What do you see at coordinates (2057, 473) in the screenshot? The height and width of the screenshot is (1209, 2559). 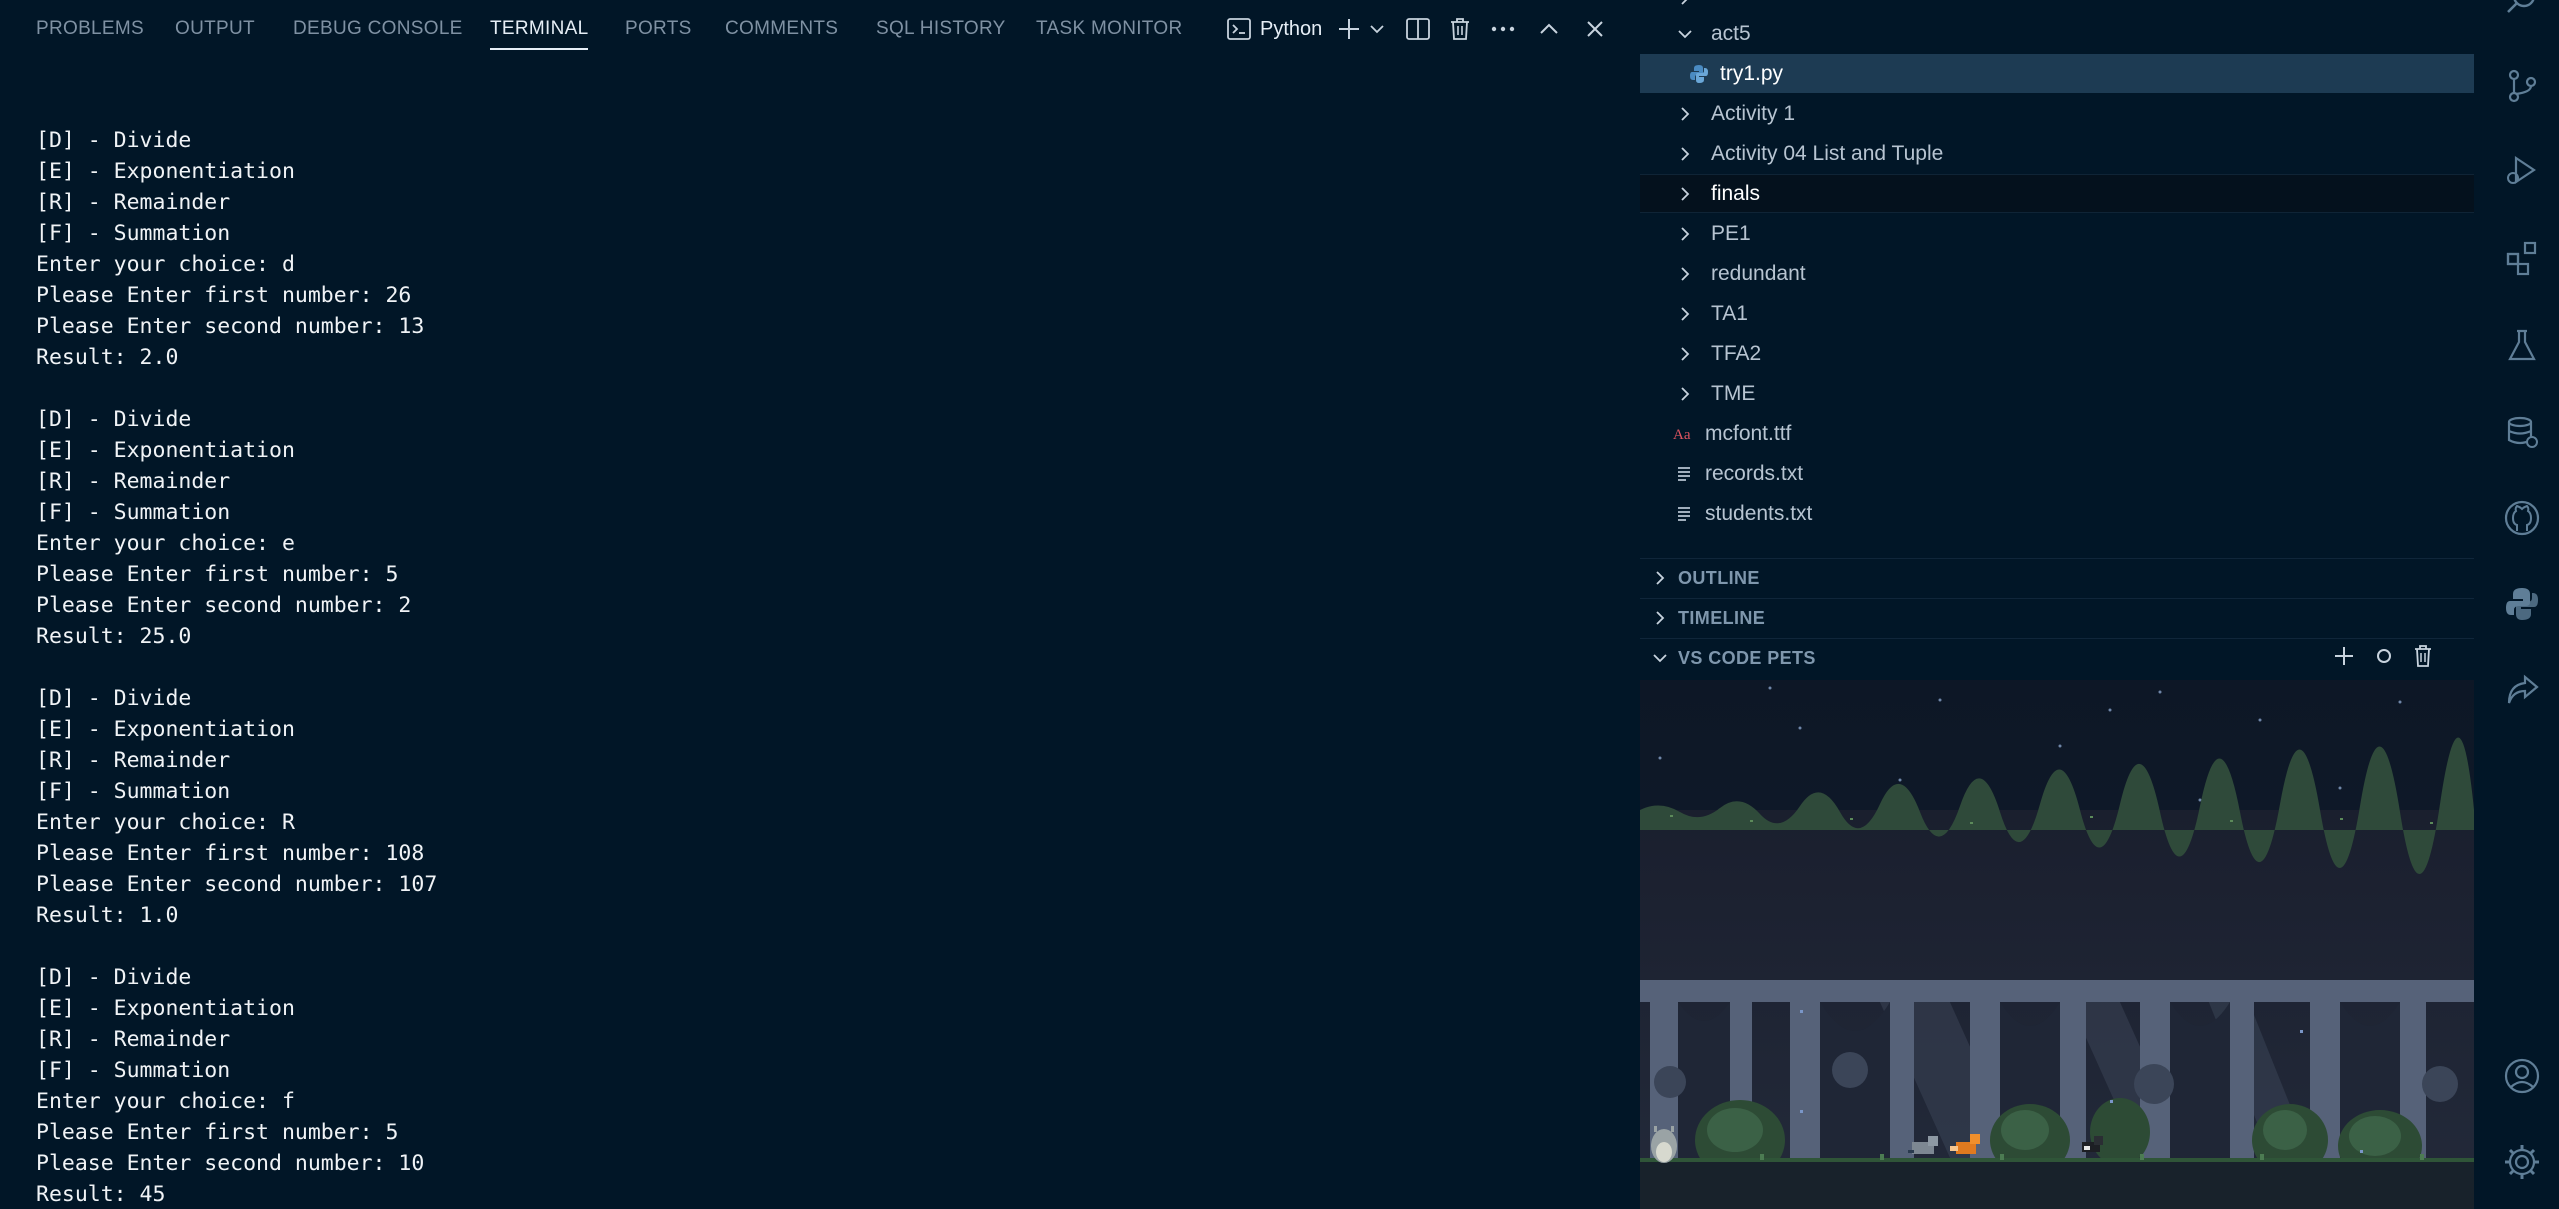 I see `tree-item-records-txt: records.txt` at bounding box center [2057, 473].